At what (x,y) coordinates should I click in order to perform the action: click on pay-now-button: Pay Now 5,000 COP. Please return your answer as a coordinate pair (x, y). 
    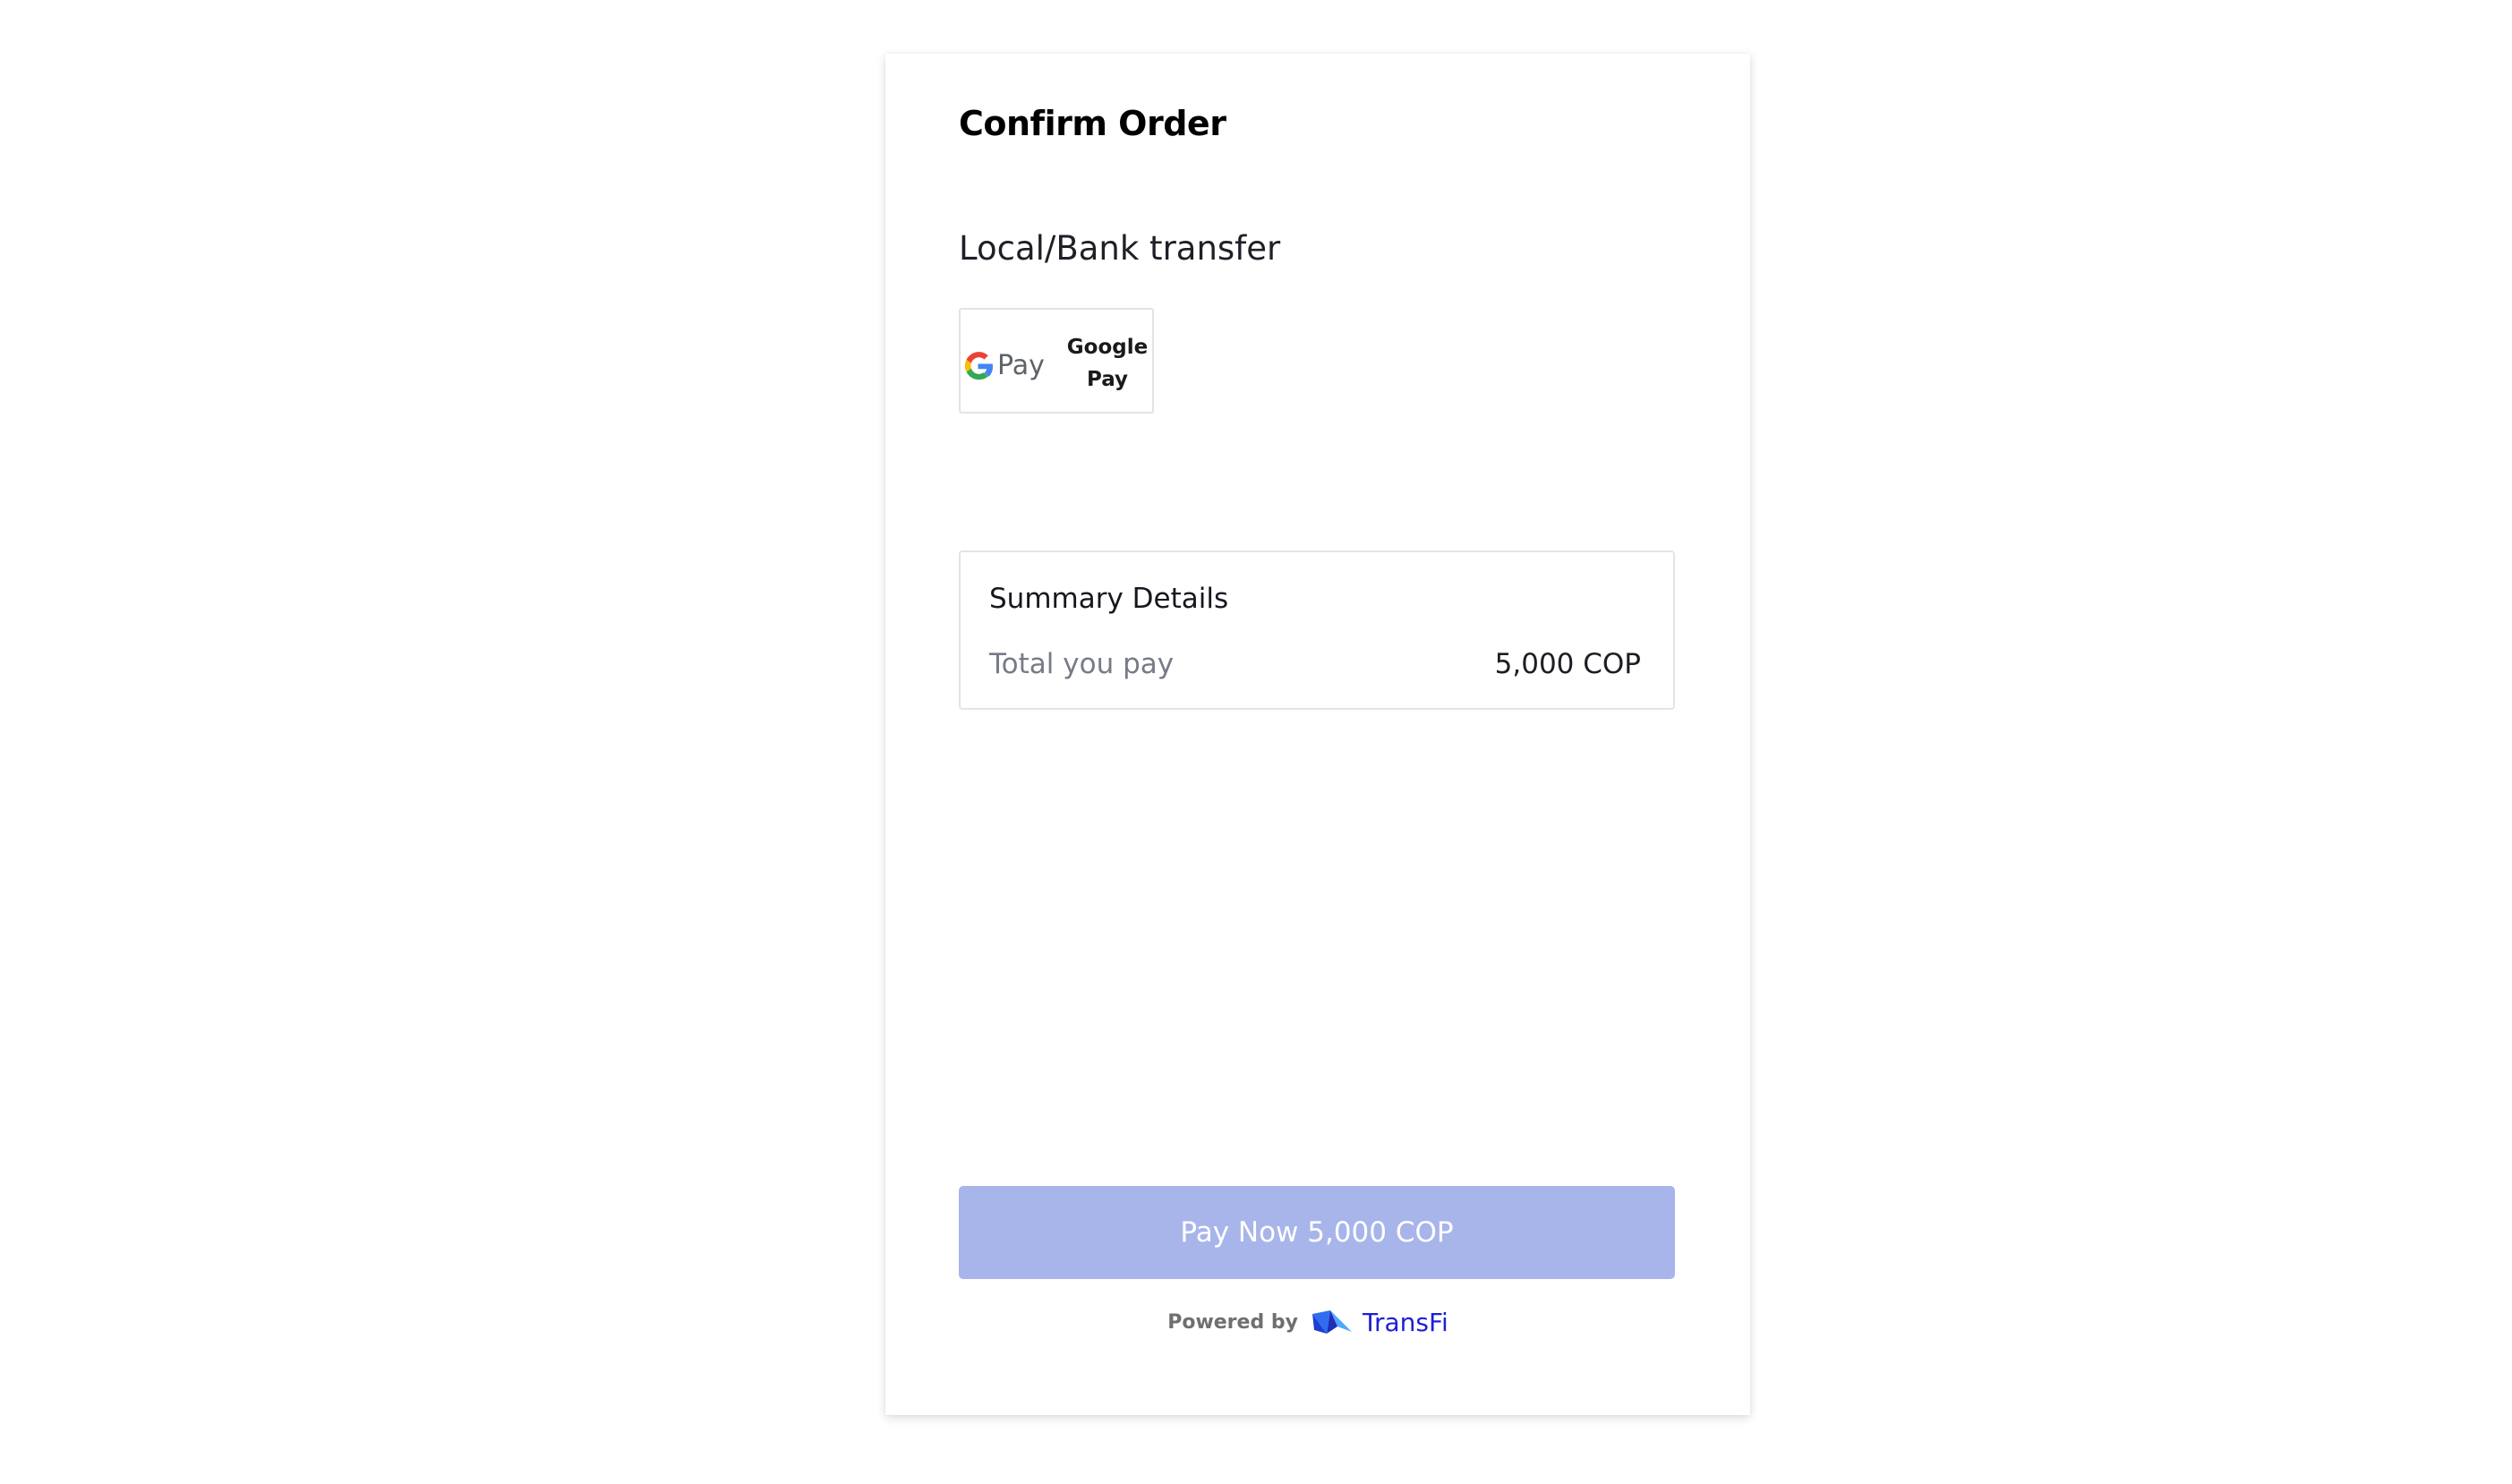
    Looking at the image, I should click on (1317, 1232).